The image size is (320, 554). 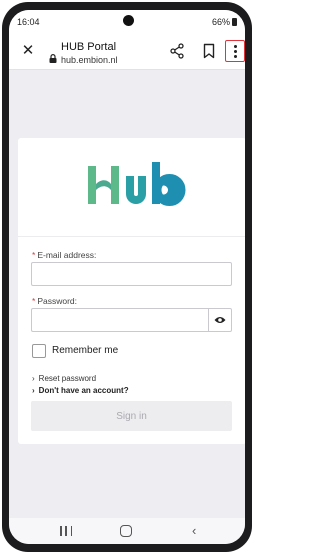 I want to click on camera-hole, so click(x=128, y=20).